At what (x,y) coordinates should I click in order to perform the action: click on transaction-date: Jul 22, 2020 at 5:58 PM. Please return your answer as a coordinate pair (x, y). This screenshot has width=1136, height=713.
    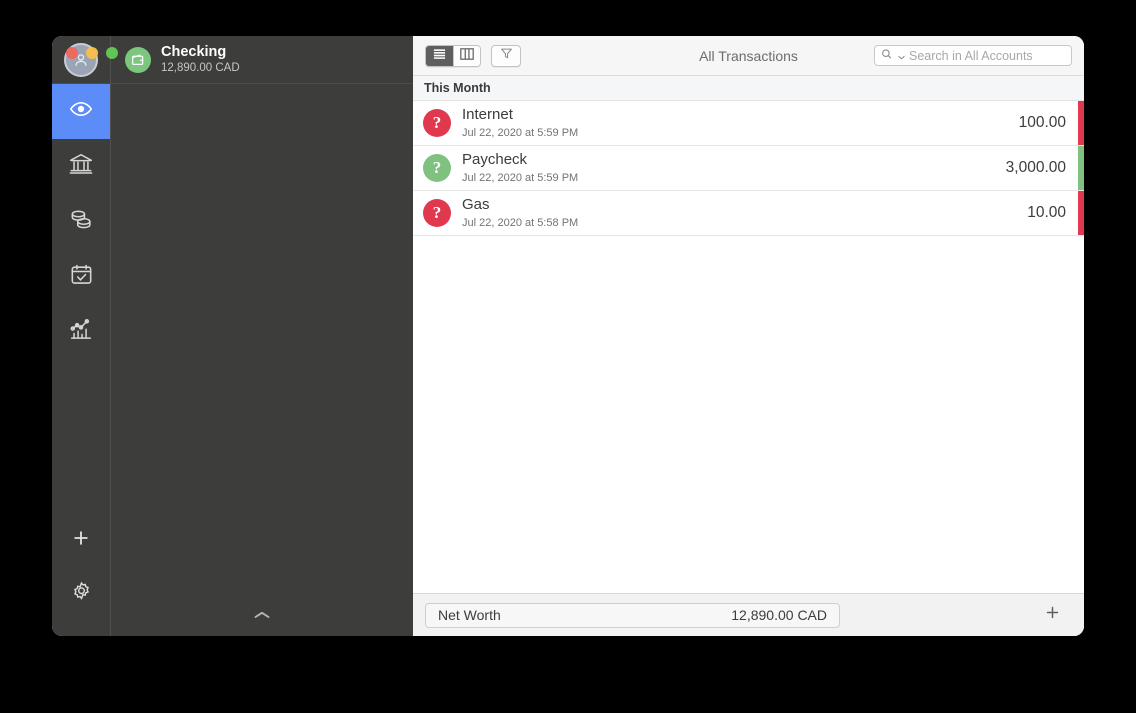
    Looking at the image, I should click on (520, 222).